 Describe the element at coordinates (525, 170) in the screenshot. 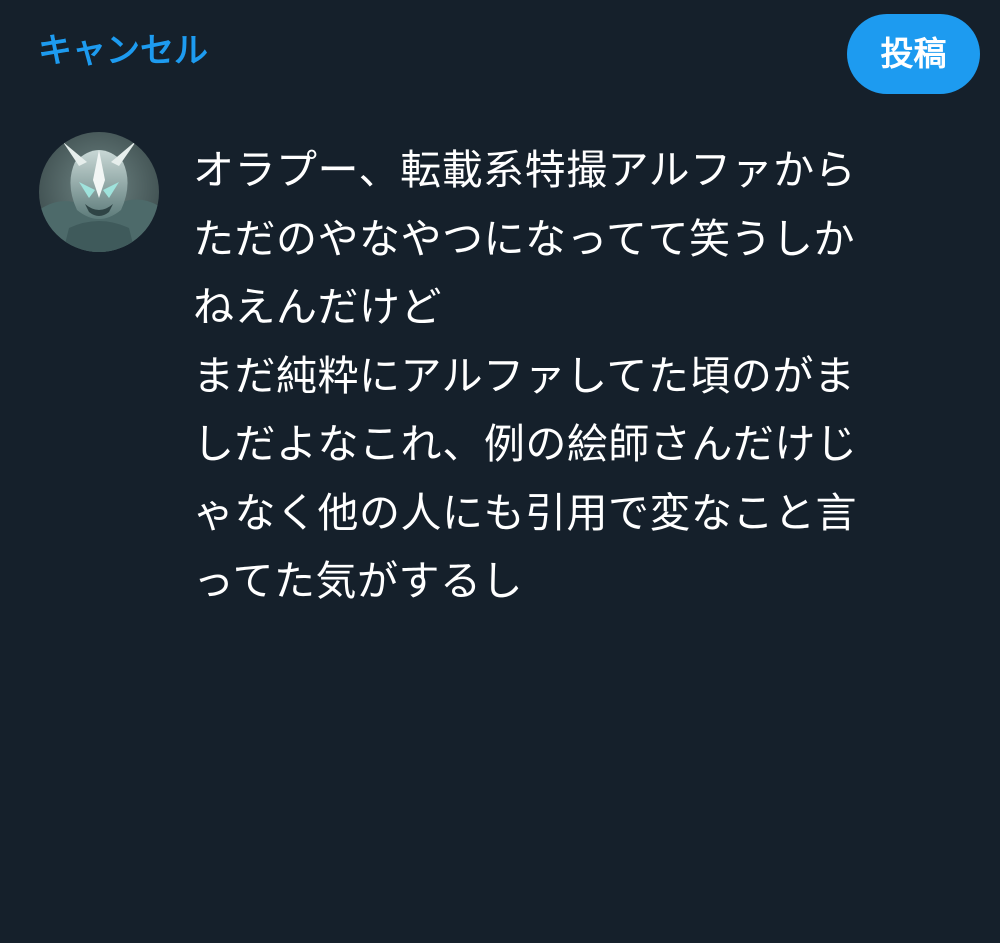

I see `tweet-text-line: オラプー、転載系特撮アルファから` at that location.